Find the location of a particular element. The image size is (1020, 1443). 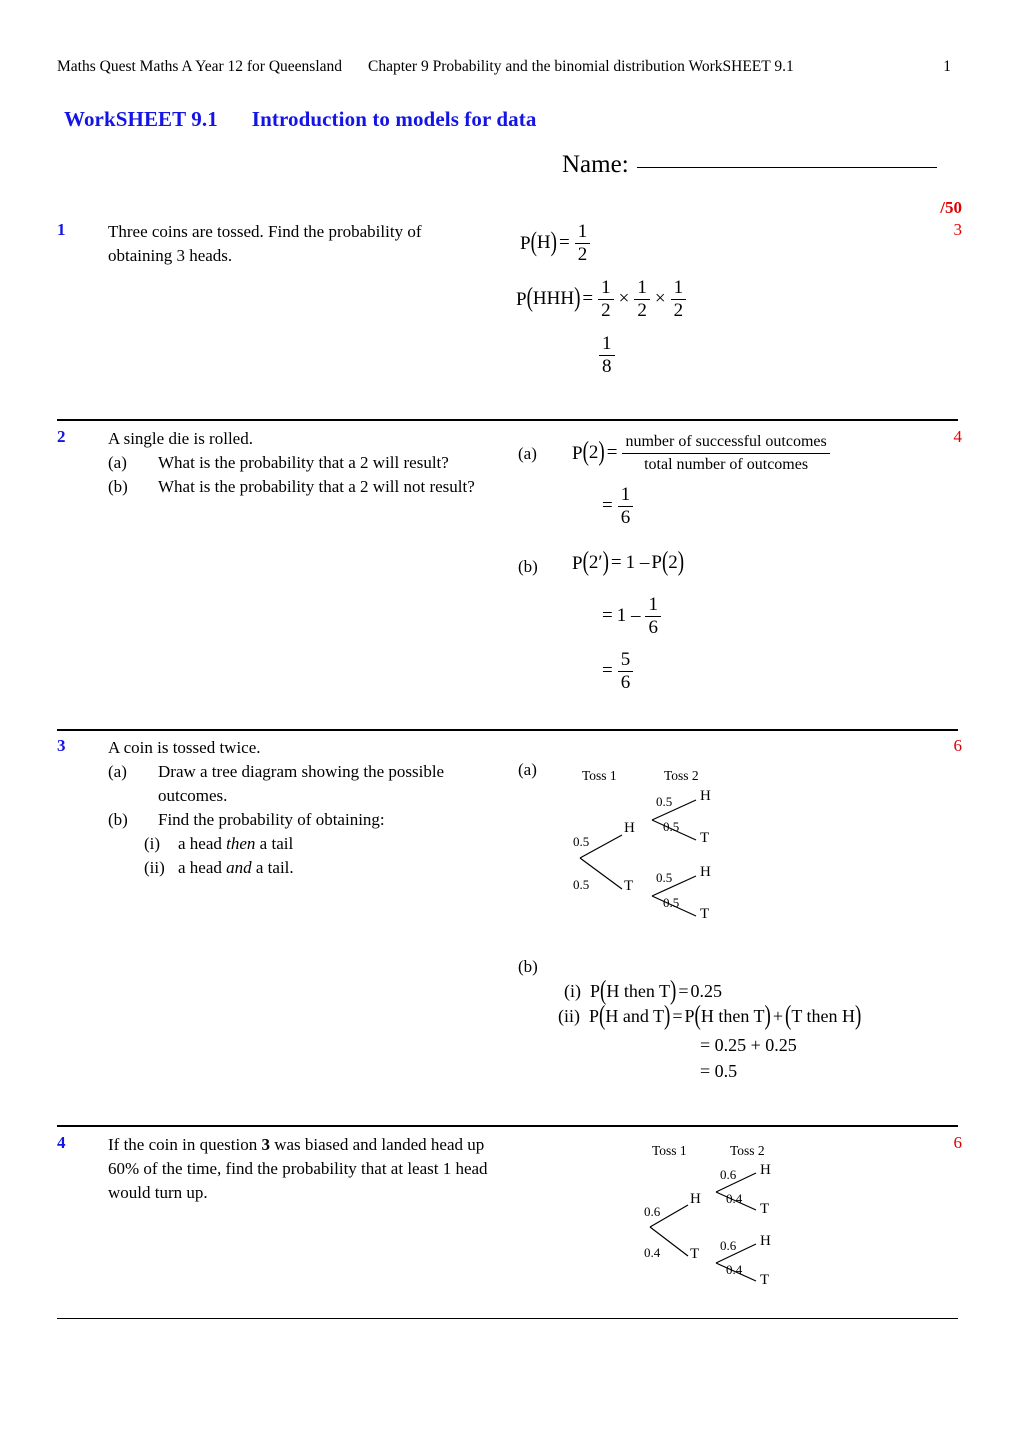

question-3-number: 3 is located at coordinates (61, 745).